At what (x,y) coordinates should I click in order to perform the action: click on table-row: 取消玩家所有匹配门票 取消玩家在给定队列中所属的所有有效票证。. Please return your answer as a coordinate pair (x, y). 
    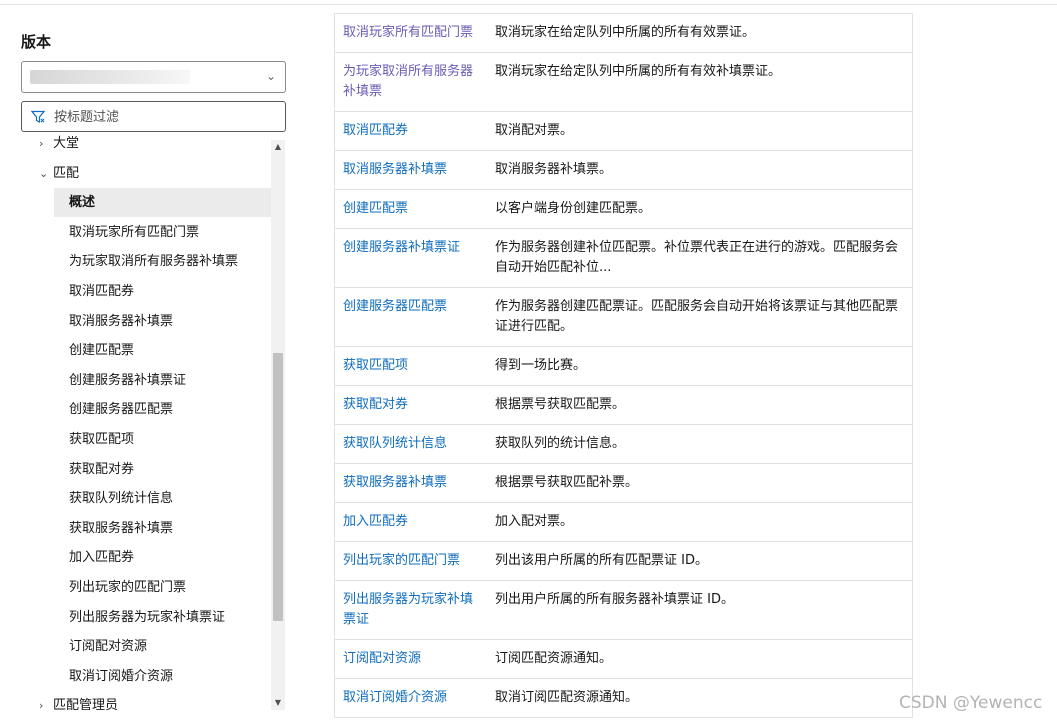
    Looking at the image, I should click on (623, 33).